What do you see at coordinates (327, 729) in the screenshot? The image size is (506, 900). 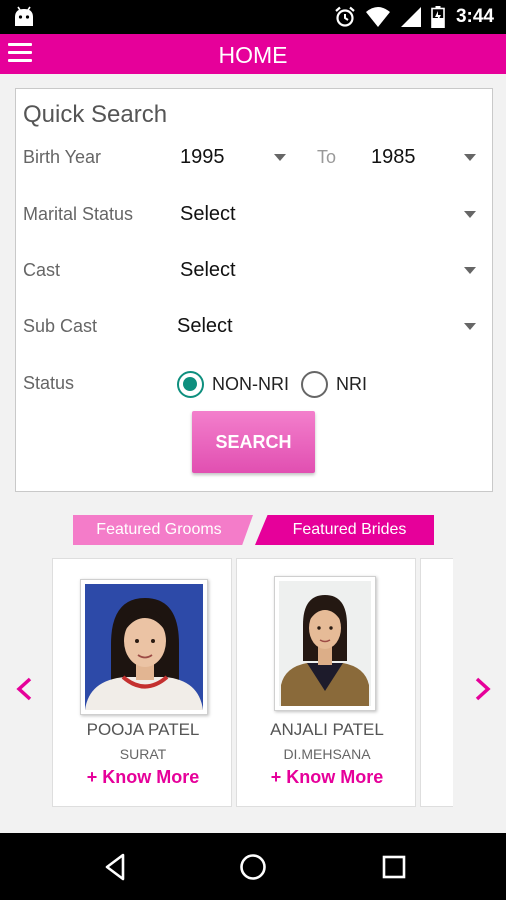 I see `profile-name: ANJALI PATEL` at bounding box center [327, 729].